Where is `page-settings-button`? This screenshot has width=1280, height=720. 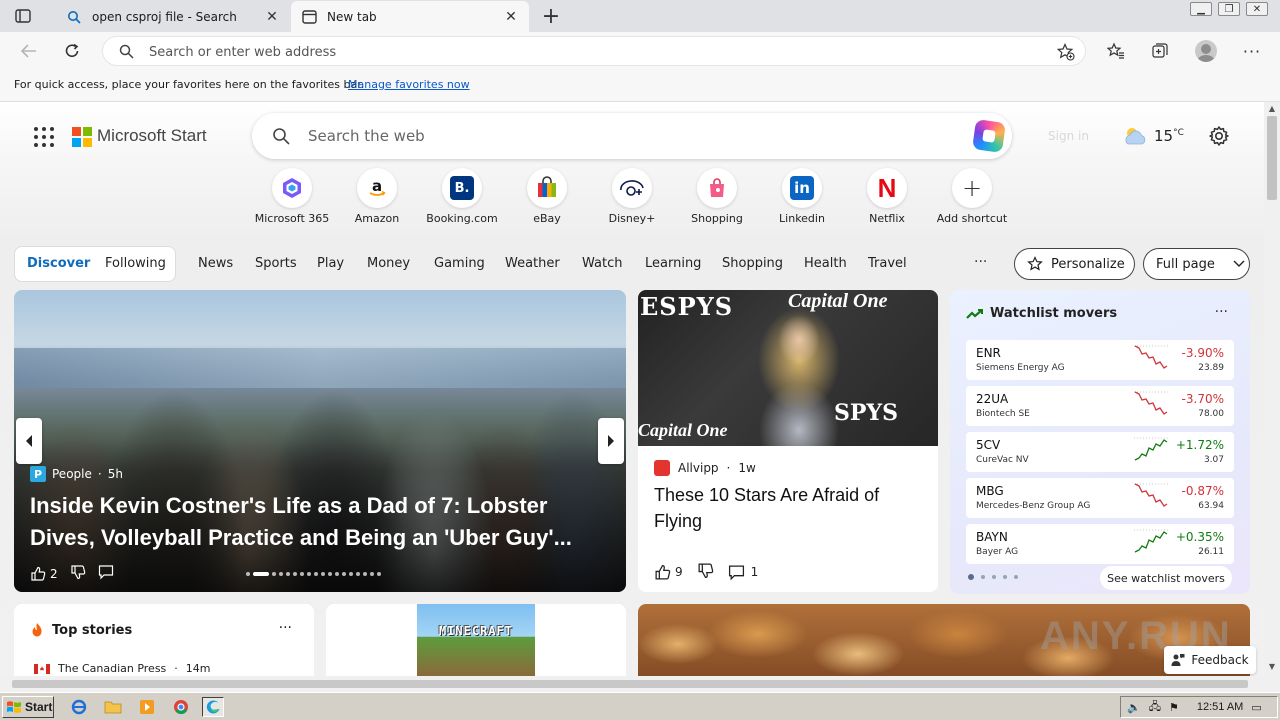 page-settings-button is located at coordinates (1219, 138).